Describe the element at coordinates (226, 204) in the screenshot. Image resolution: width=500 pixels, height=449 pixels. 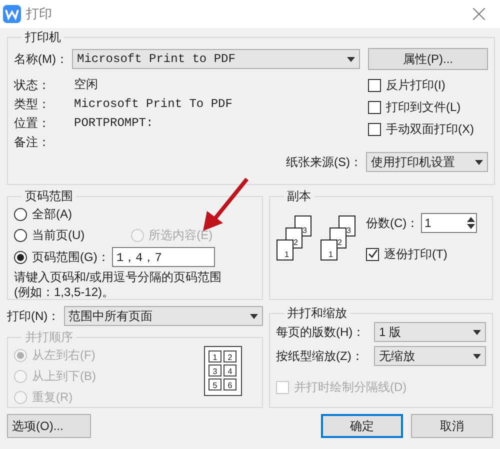
I see `arrow-annotation` at that location.